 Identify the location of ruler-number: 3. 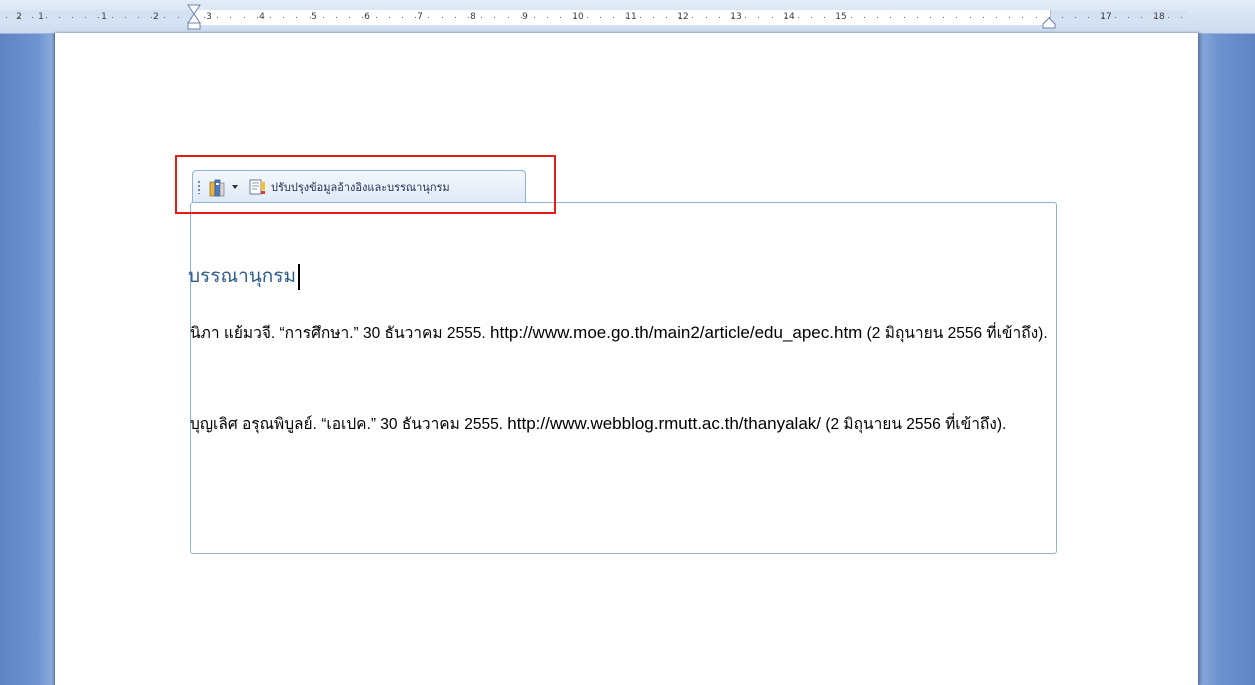
(209, 17).